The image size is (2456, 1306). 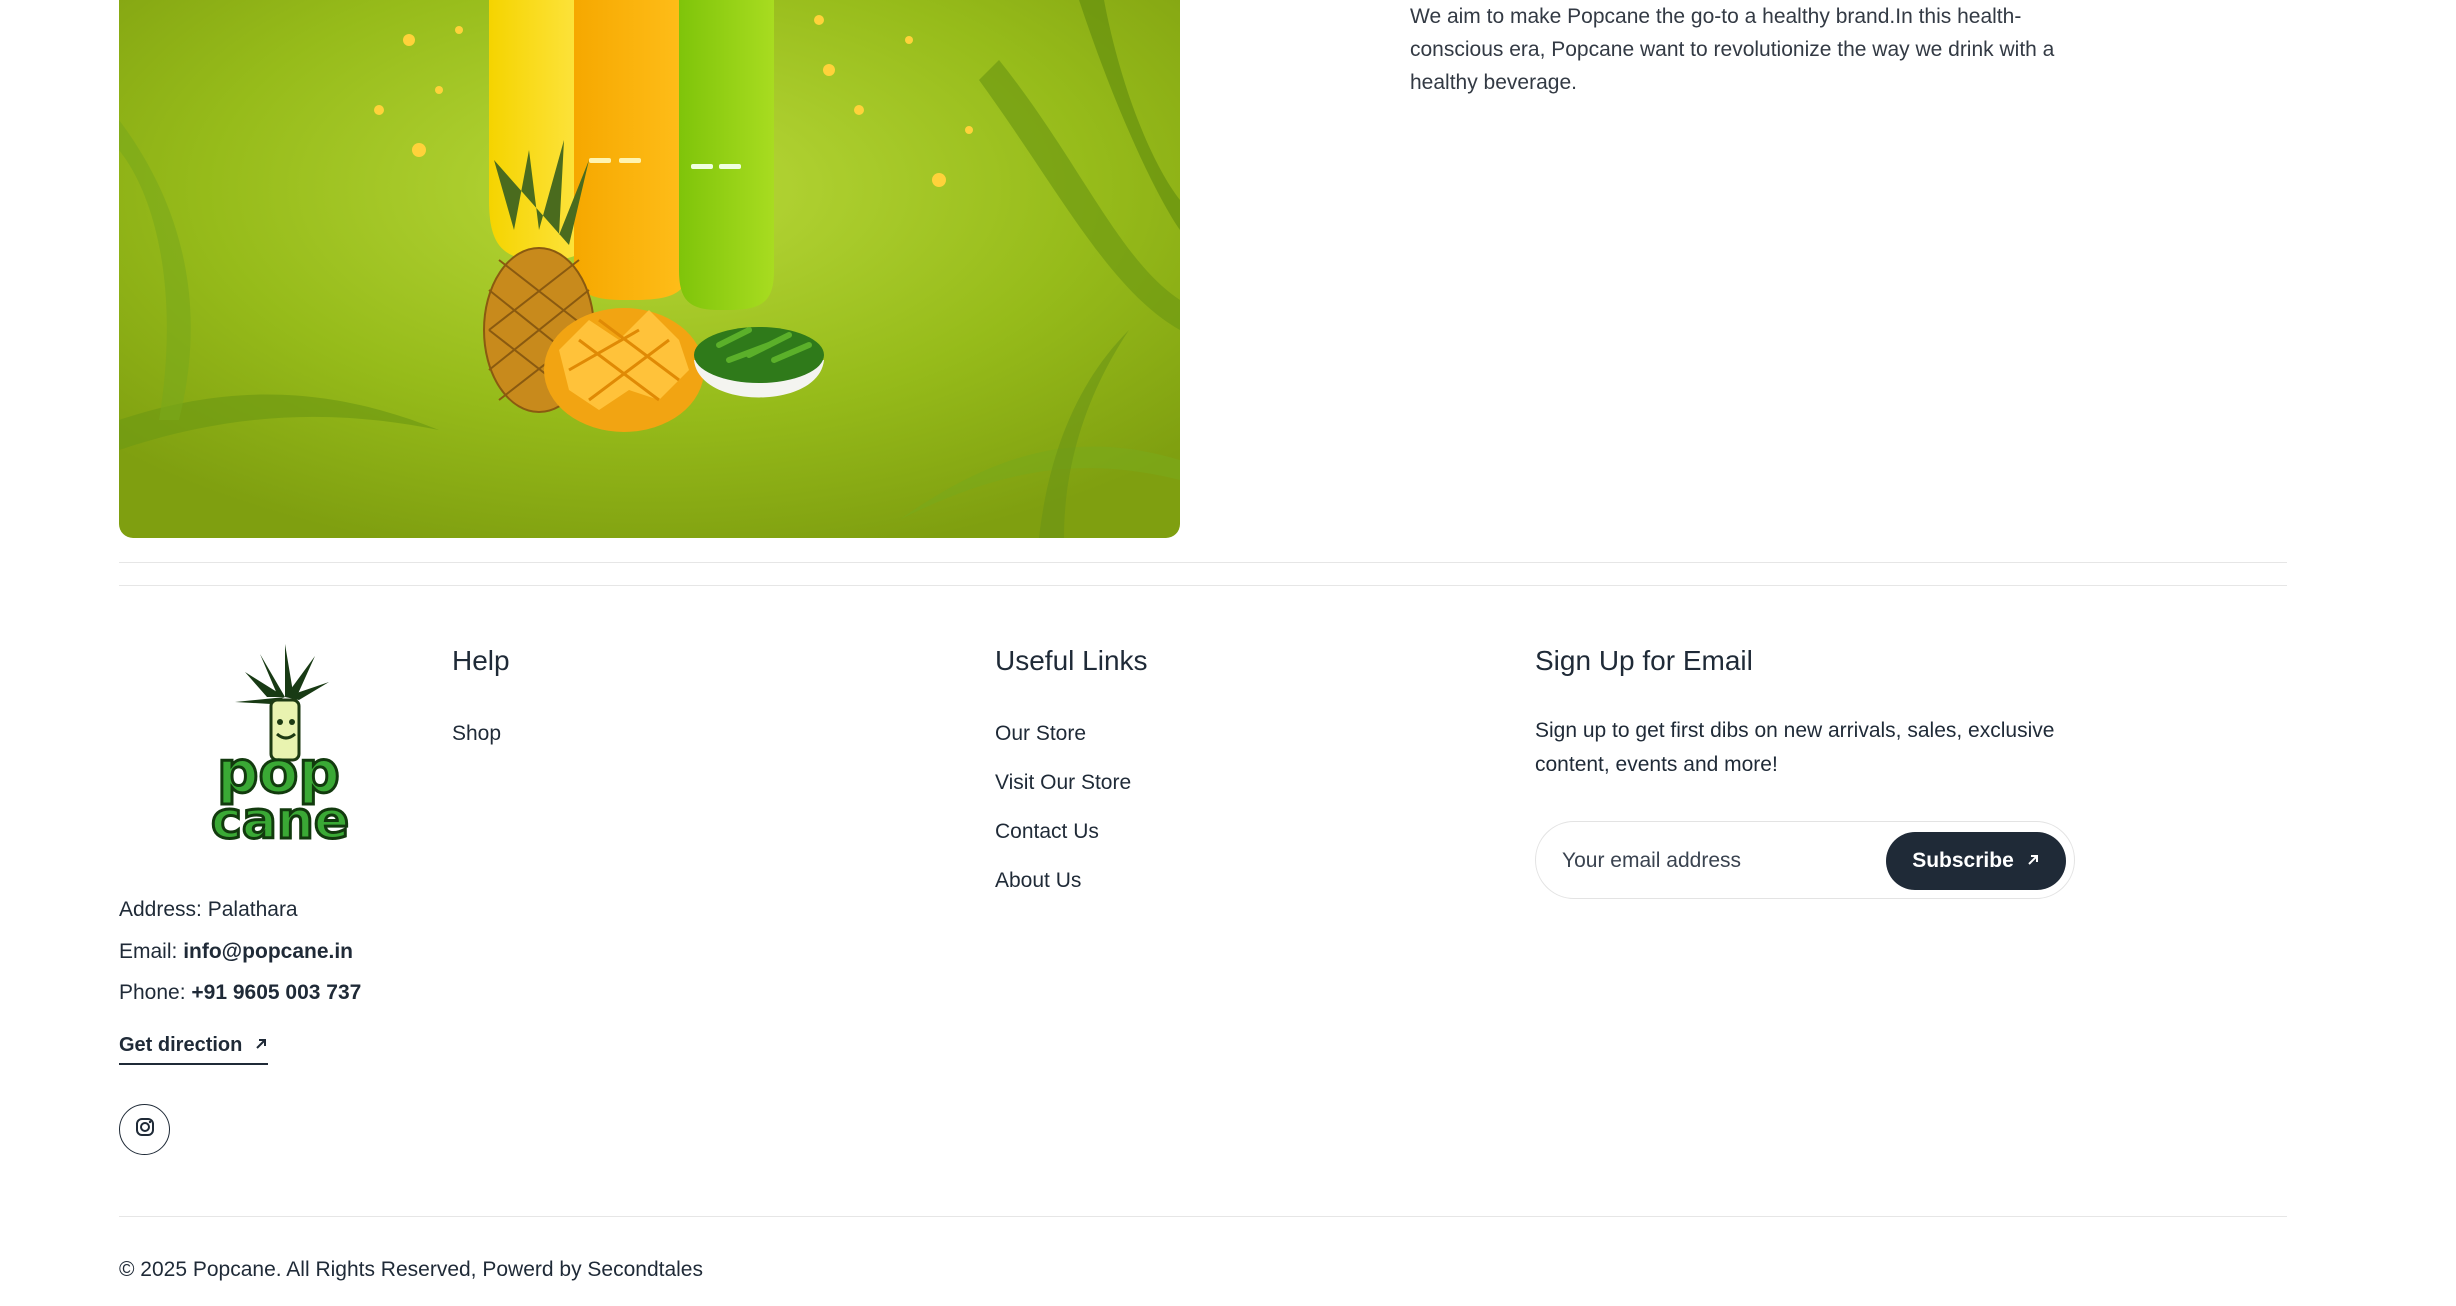 What do you see at coordinates (481, 660) in the screenshot?
I see `help-title: Help` at bounding box center [481, 660].